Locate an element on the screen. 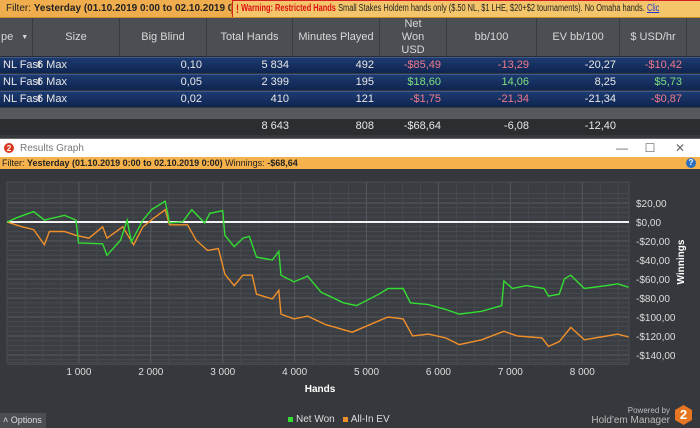  legend-net-won: Net Won is located at coordinates (311, 419).